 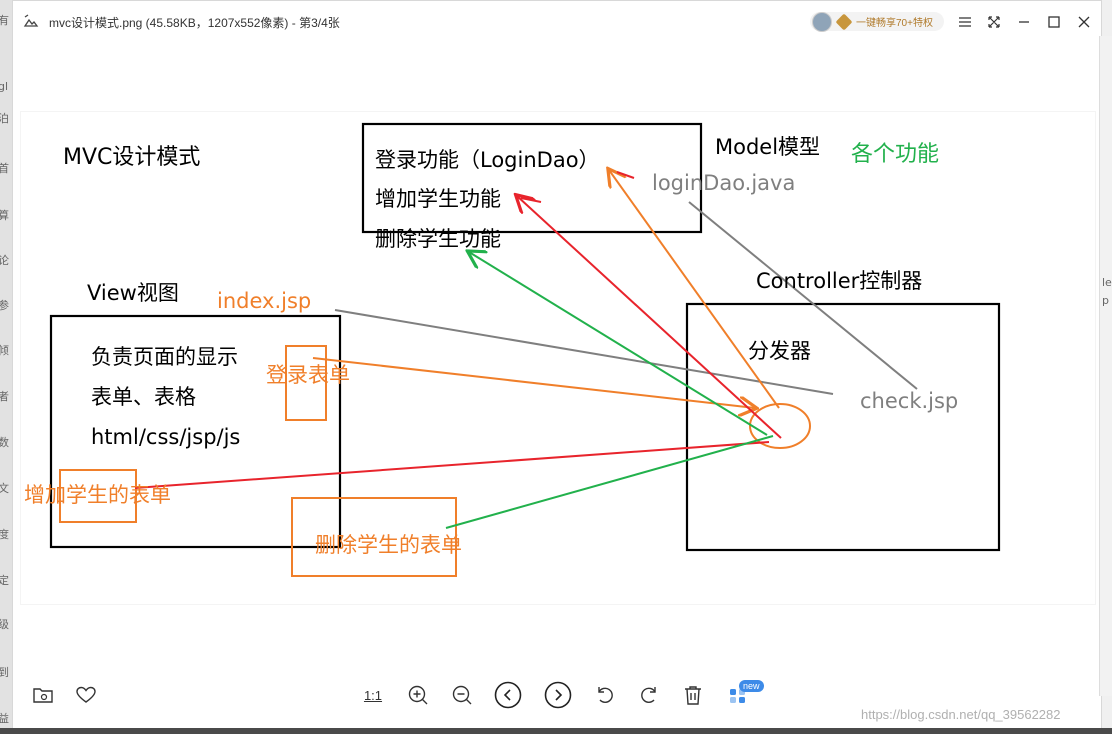 What do you see at coordinates (4, 580) in the screenshot?
I see `strip-text: 定` at bounding box center [4, 580].